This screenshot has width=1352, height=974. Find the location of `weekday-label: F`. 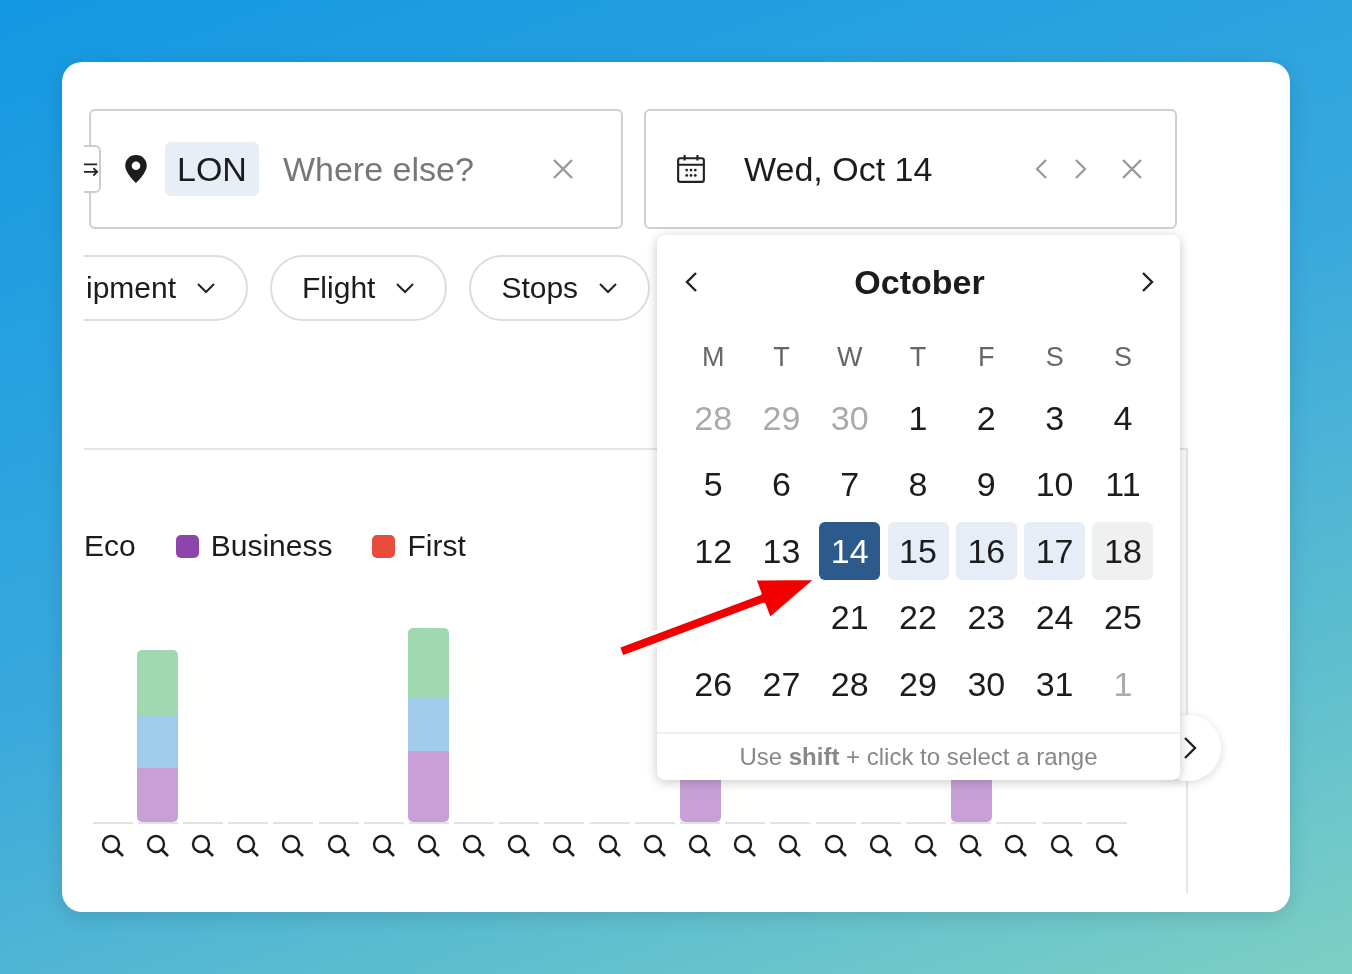

weekday-label: F is located at coordinates (986, 357).